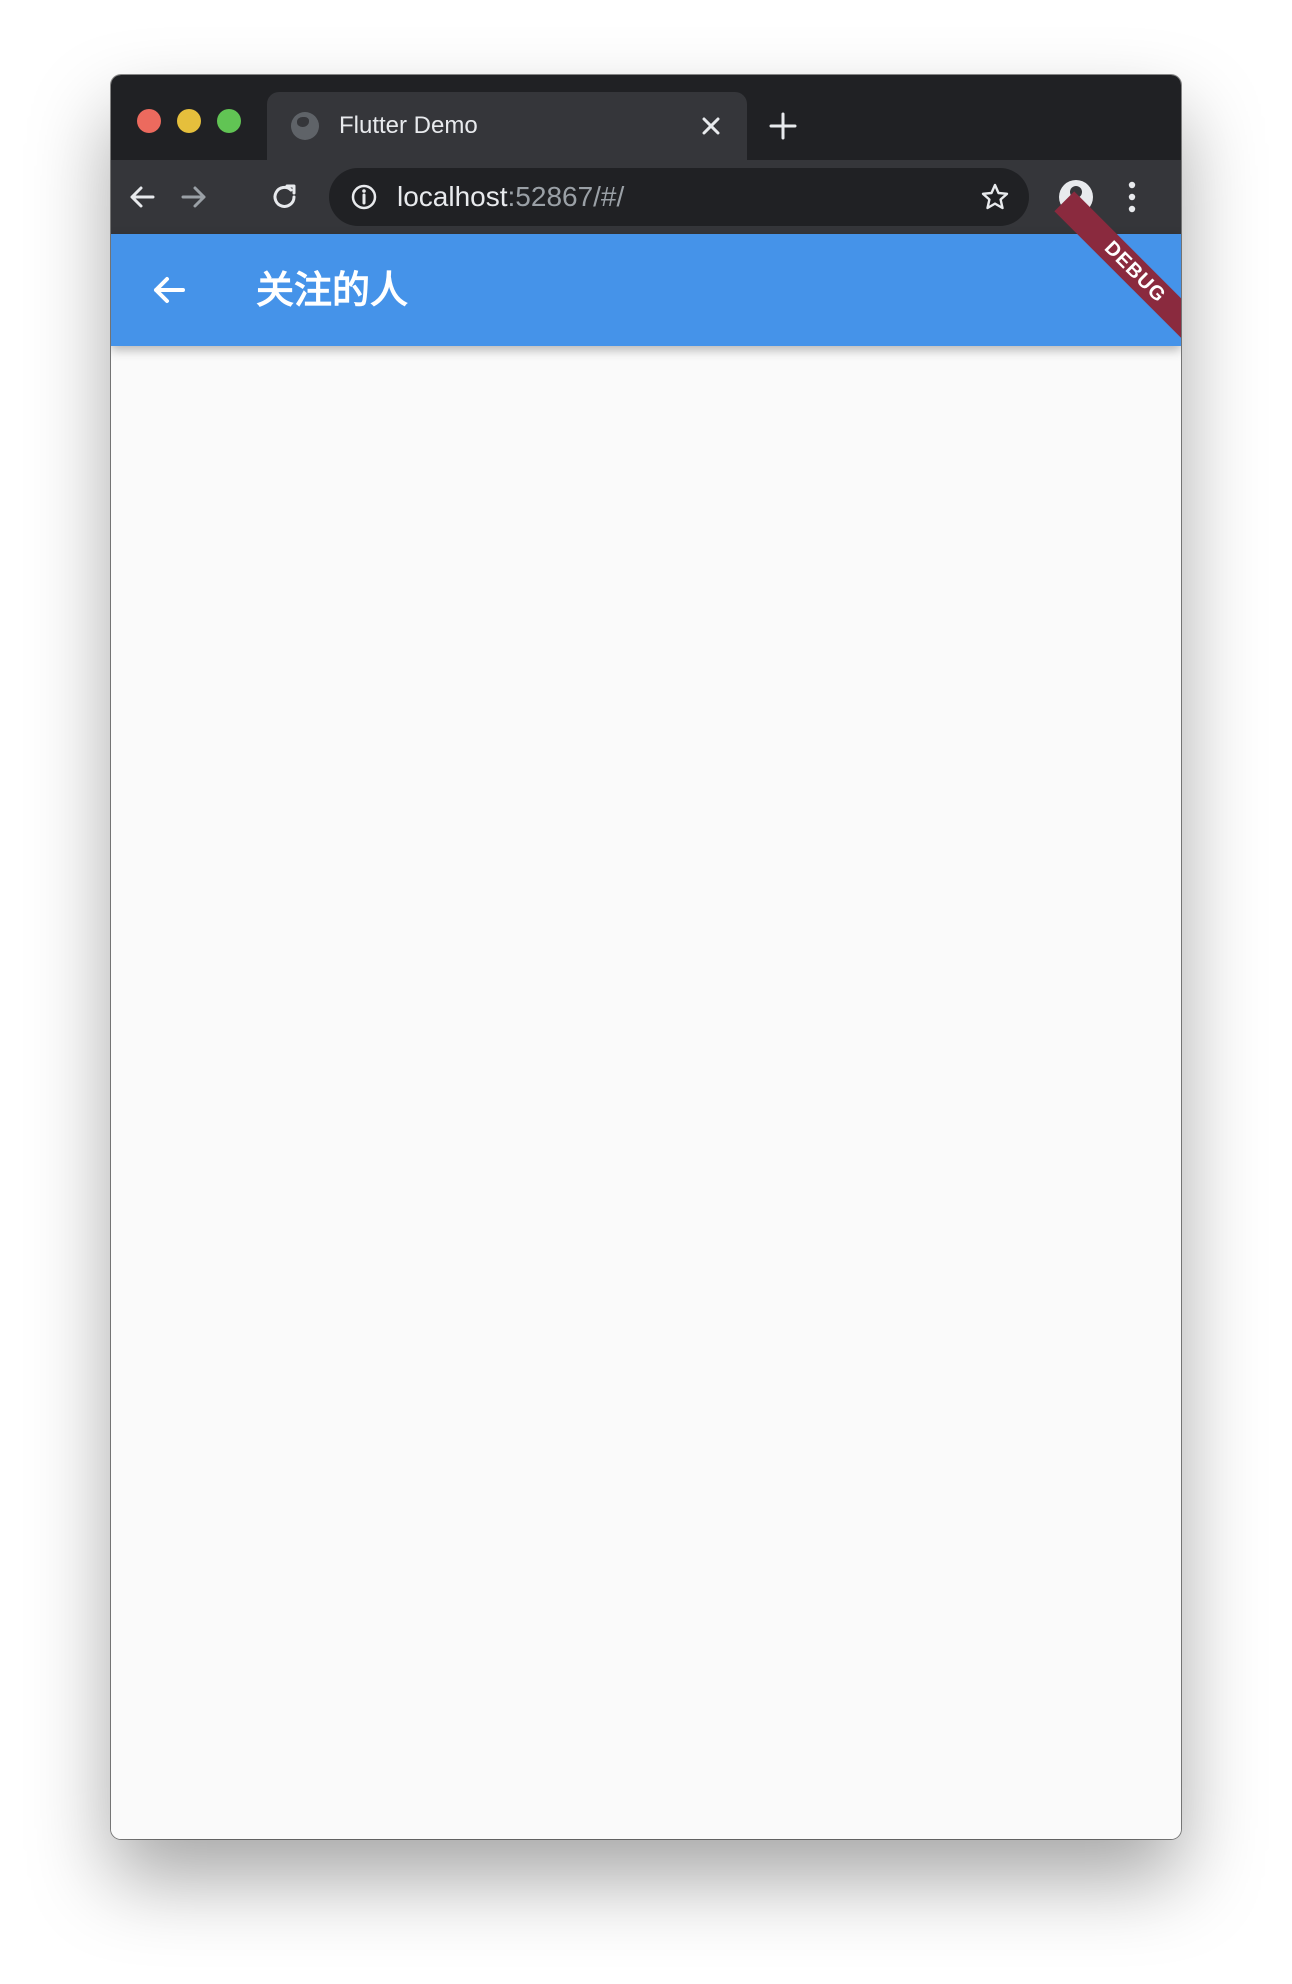  Describe the element at coordinates (711, 126) in the screenshot. I see `close-icon` at that location.